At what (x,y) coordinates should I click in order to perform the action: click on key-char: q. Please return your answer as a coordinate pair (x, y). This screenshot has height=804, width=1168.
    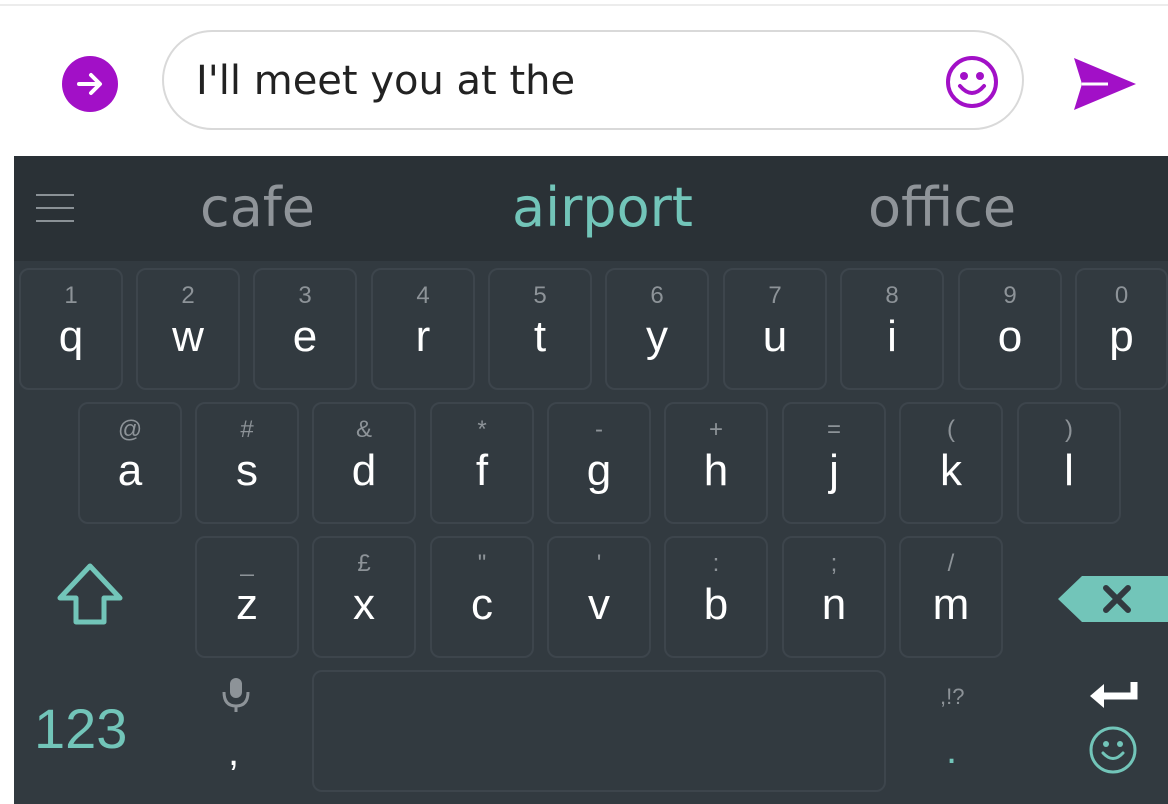
    Looking at the image, I should click on (71, 336).